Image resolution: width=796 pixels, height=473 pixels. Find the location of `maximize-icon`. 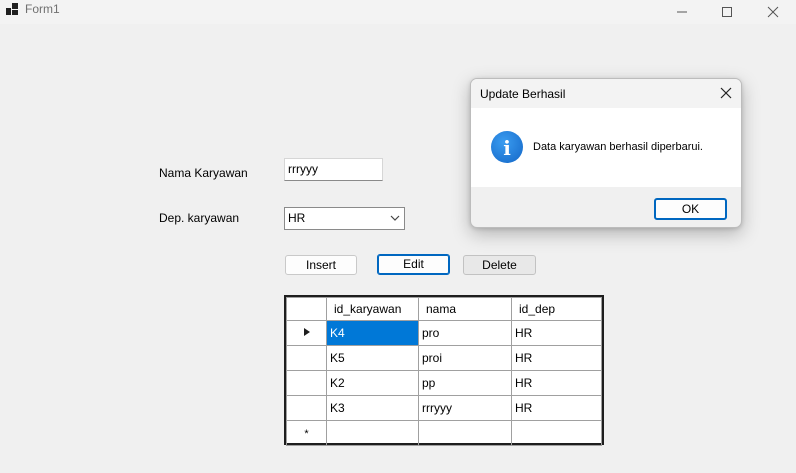

maximize-icon is located at coordinates (727, 12).